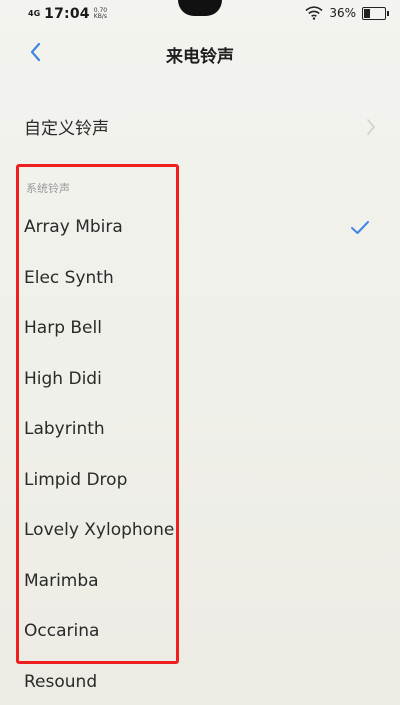  Describe the element at coordinates (200, 127) in the screenshot. I see `custom-ringtone-row: 自定义铃声` at that location.